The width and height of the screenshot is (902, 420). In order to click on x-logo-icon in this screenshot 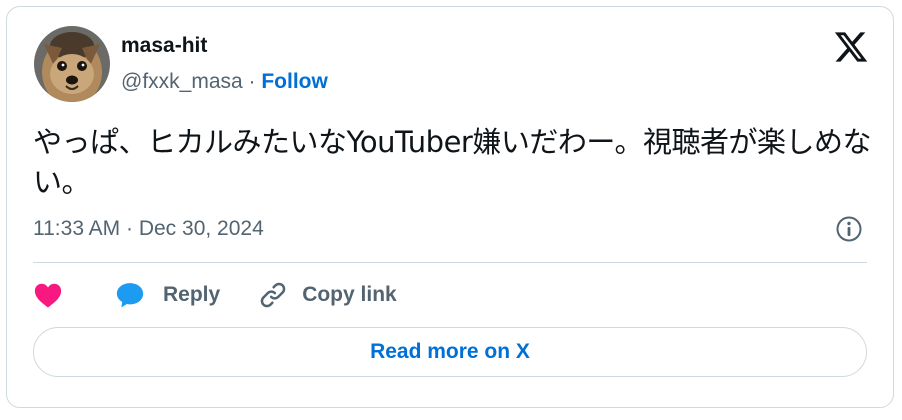, I will do `click(851, 47)`.